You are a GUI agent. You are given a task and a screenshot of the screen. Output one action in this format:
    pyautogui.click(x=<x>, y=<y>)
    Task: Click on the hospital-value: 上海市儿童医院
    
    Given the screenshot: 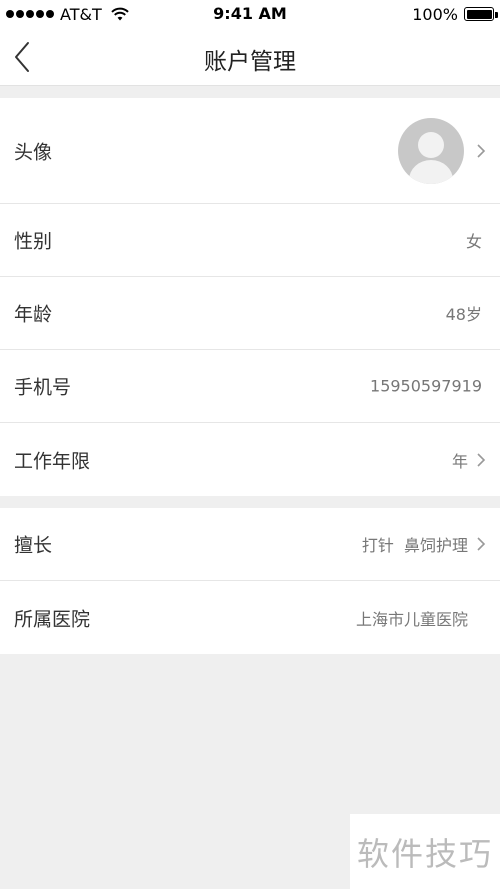 What is the action you would take?
    pyautogui.click(x=411, y=619)
    